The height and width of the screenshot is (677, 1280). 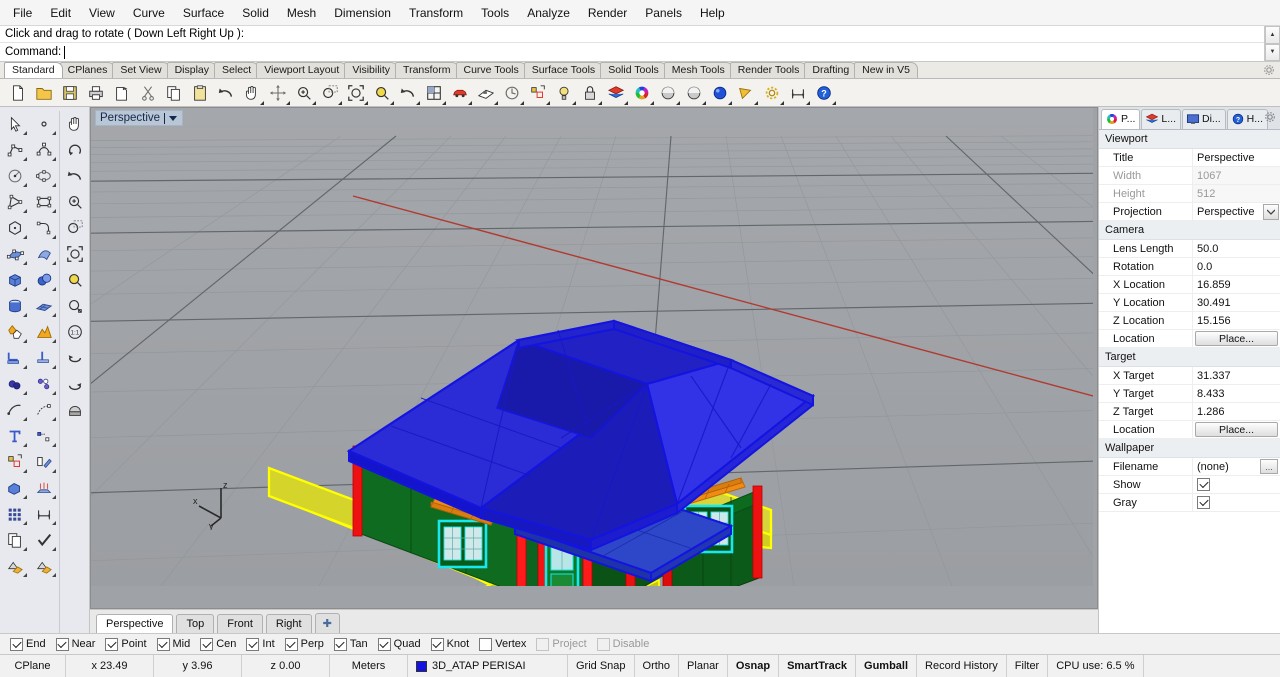 I want to click on toolbar-button-dimension, so click(x=798, y=93).